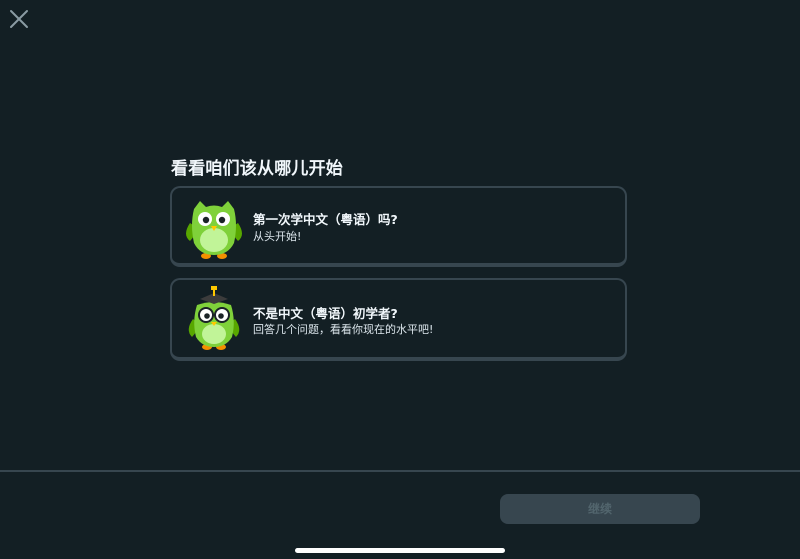 This screenshot has height=559, width=800. Describe the element at coordinates (325, 313) in the screenshot. I see `option-title: 不是中文（粤语）初学者?` at that location.